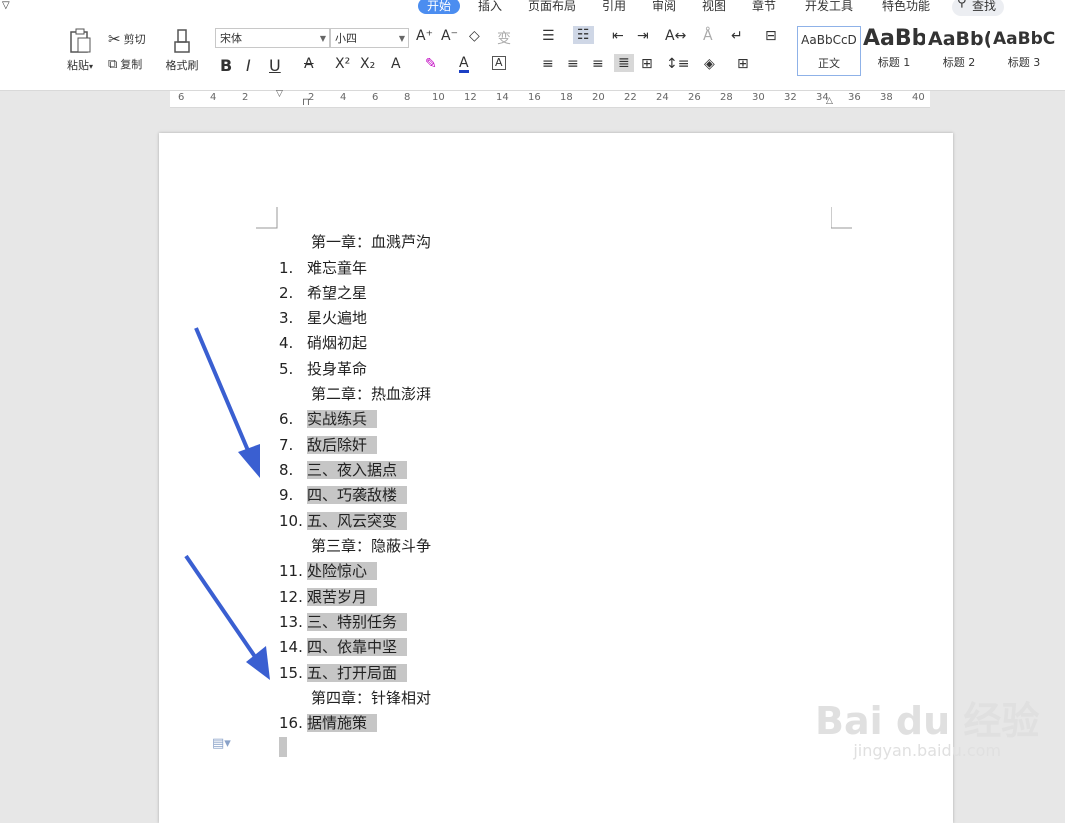  I want to click on italic-icon: I, so click(248, 65).